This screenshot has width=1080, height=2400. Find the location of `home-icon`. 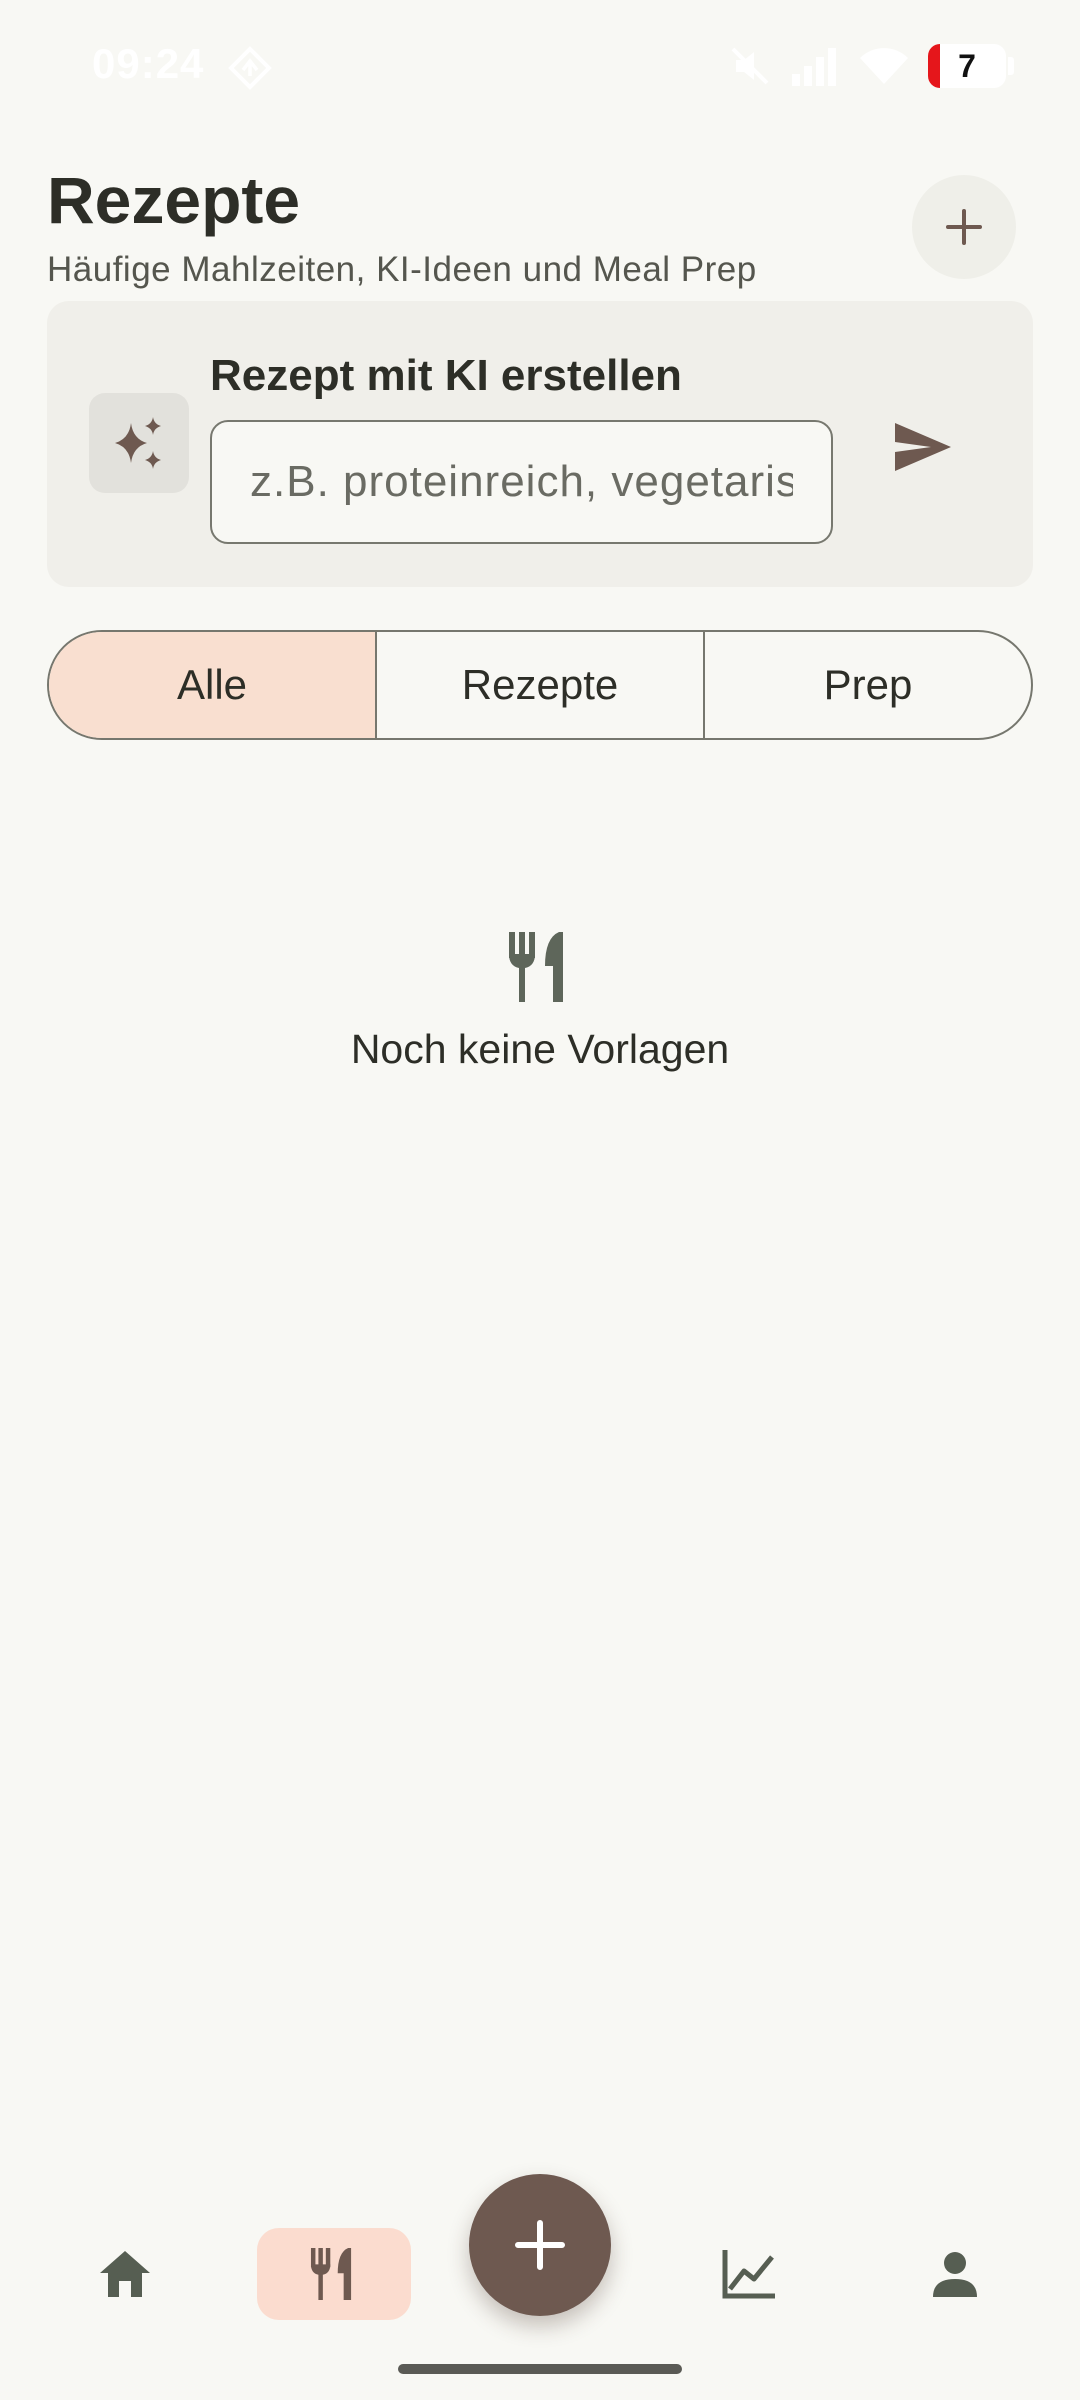

home-icon is located at coordinates (125, 2274).